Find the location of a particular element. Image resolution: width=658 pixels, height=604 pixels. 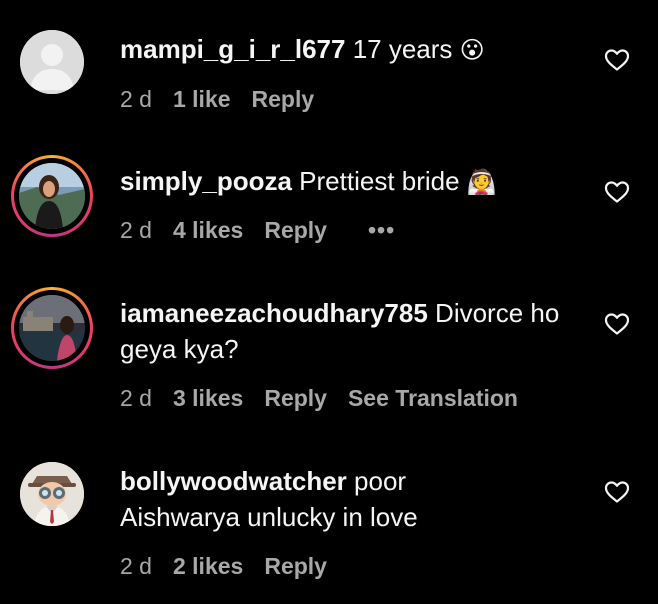

comment-body: Prettiest bride is located at coordinates (379, 181).